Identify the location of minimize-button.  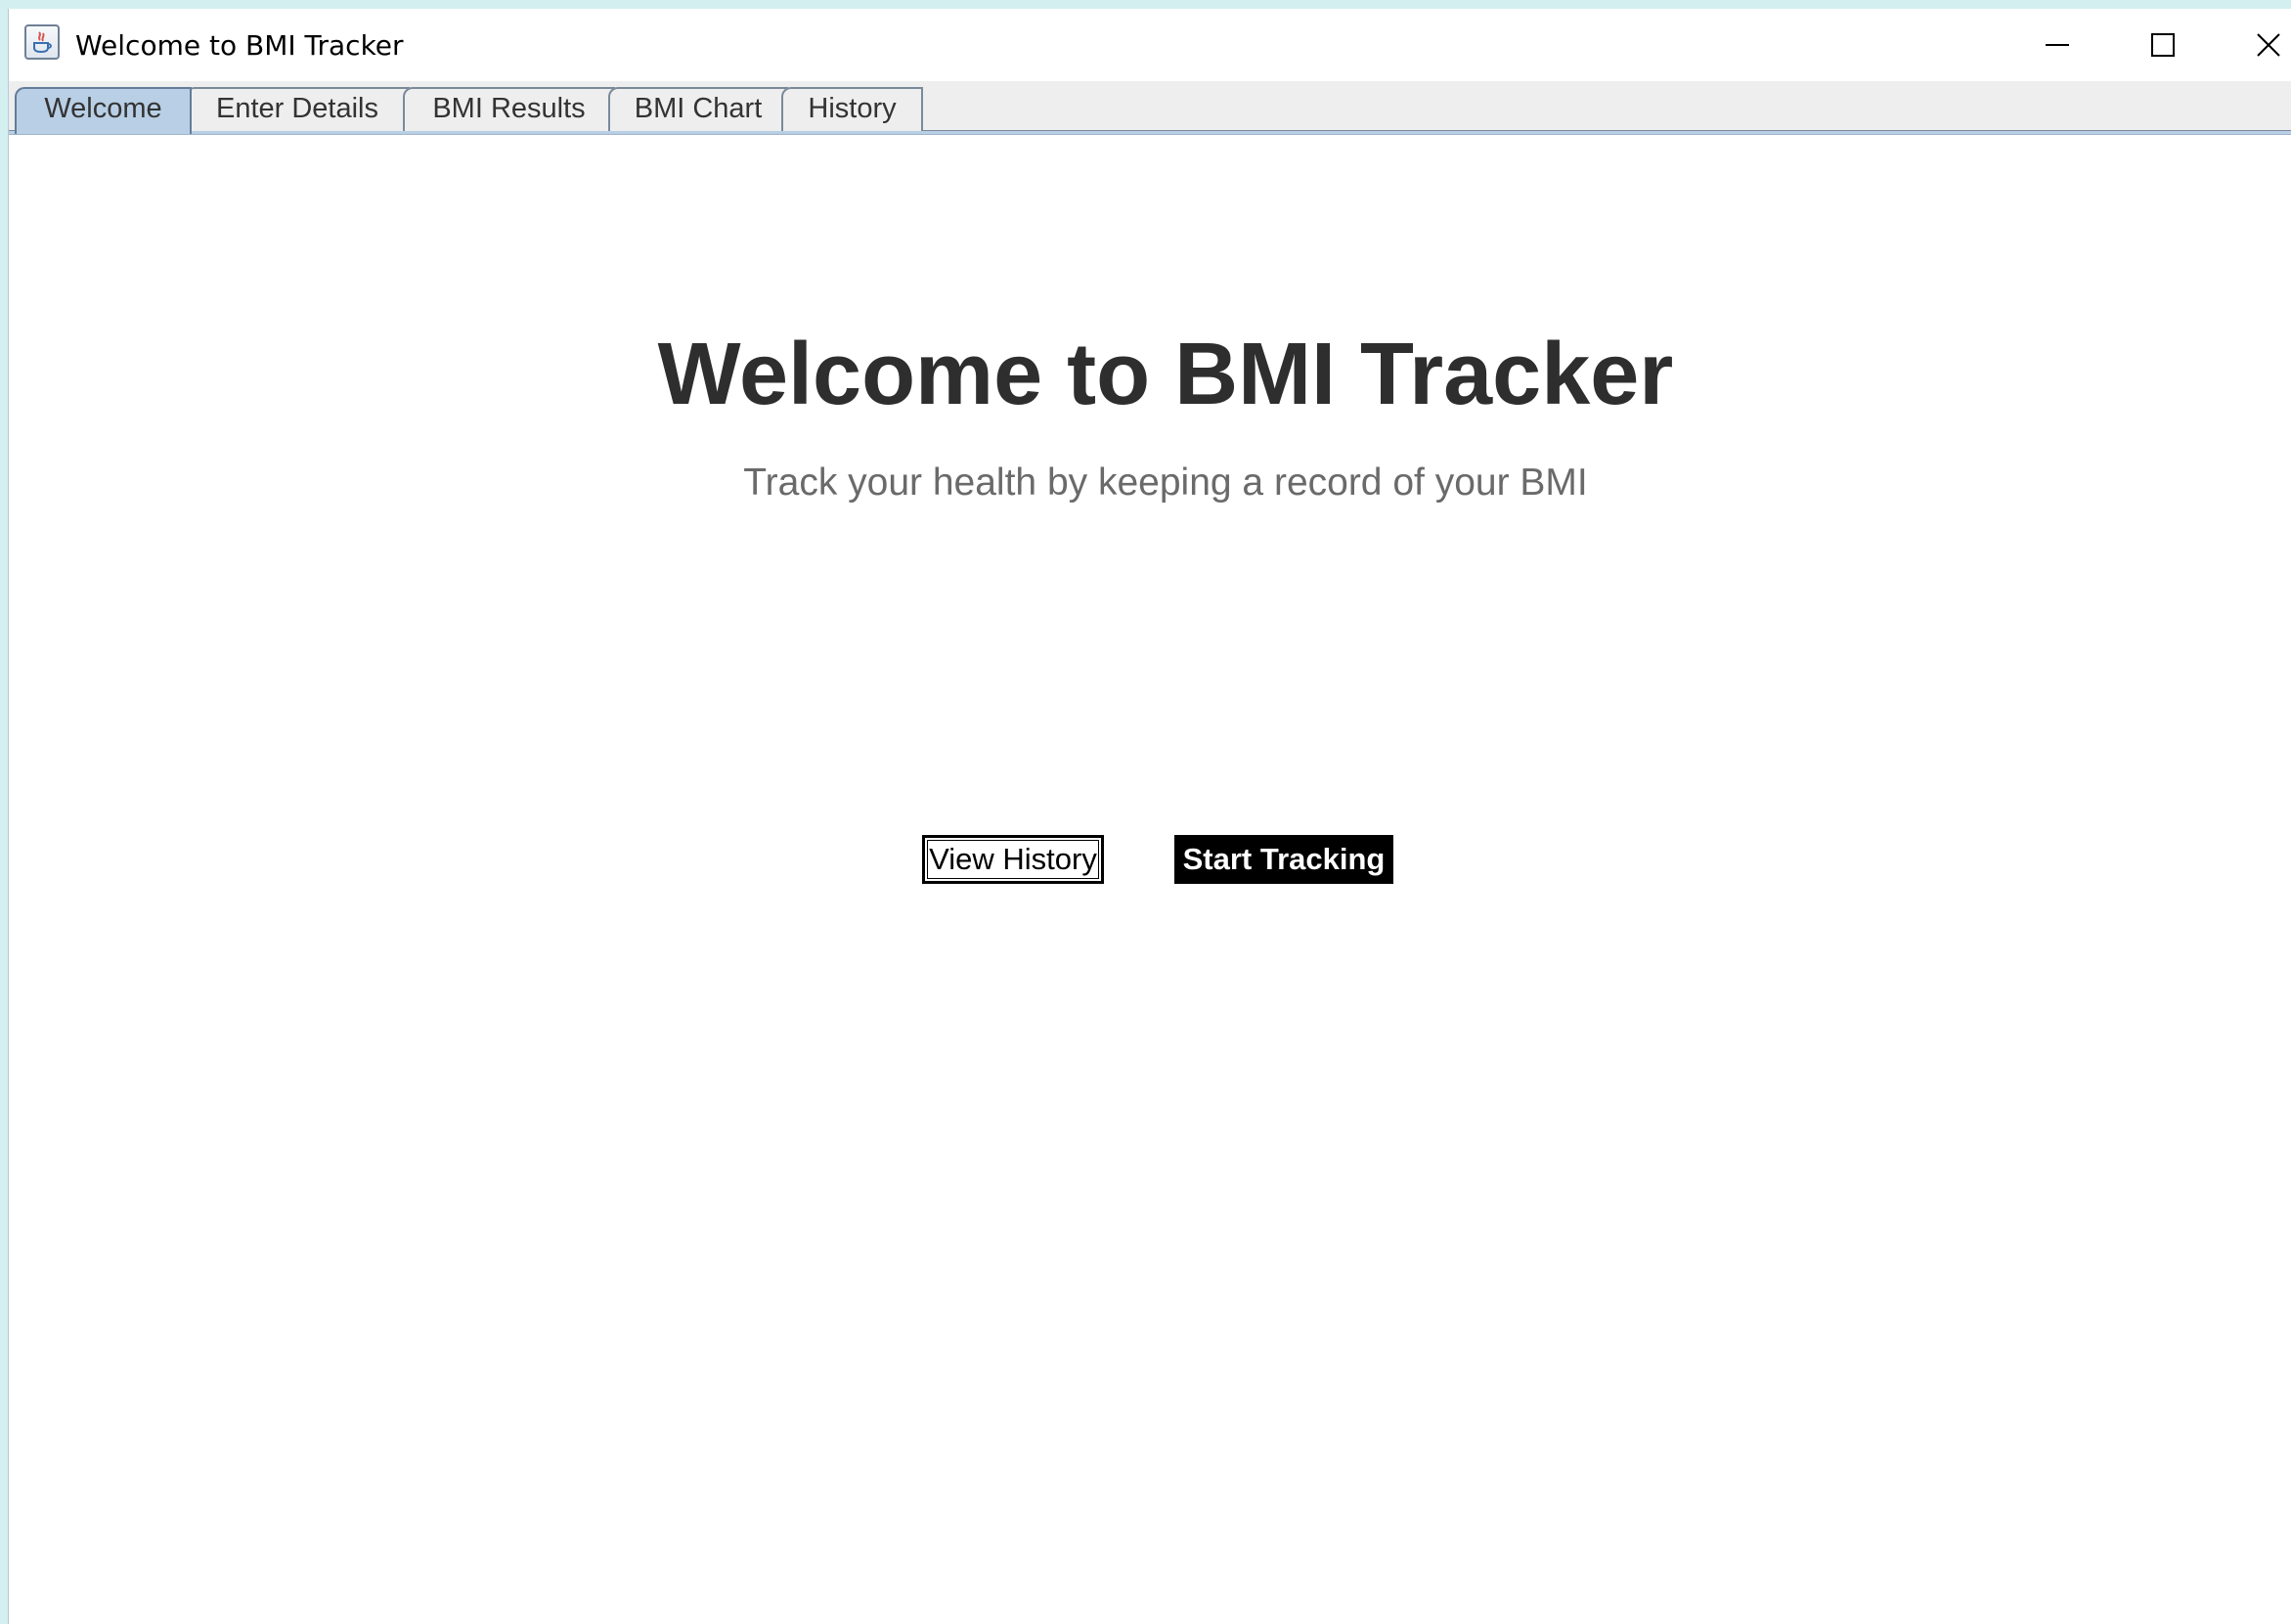
(2057, 45).